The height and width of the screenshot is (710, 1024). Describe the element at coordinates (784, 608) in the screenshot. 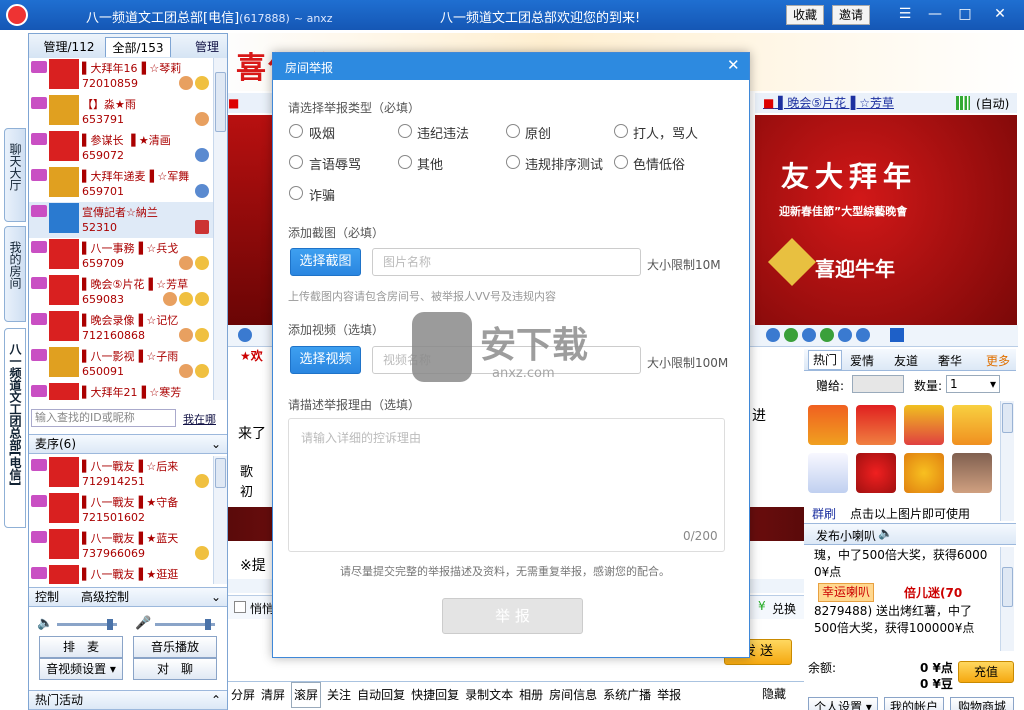

I see `exchange-link: 兑换` at that location.